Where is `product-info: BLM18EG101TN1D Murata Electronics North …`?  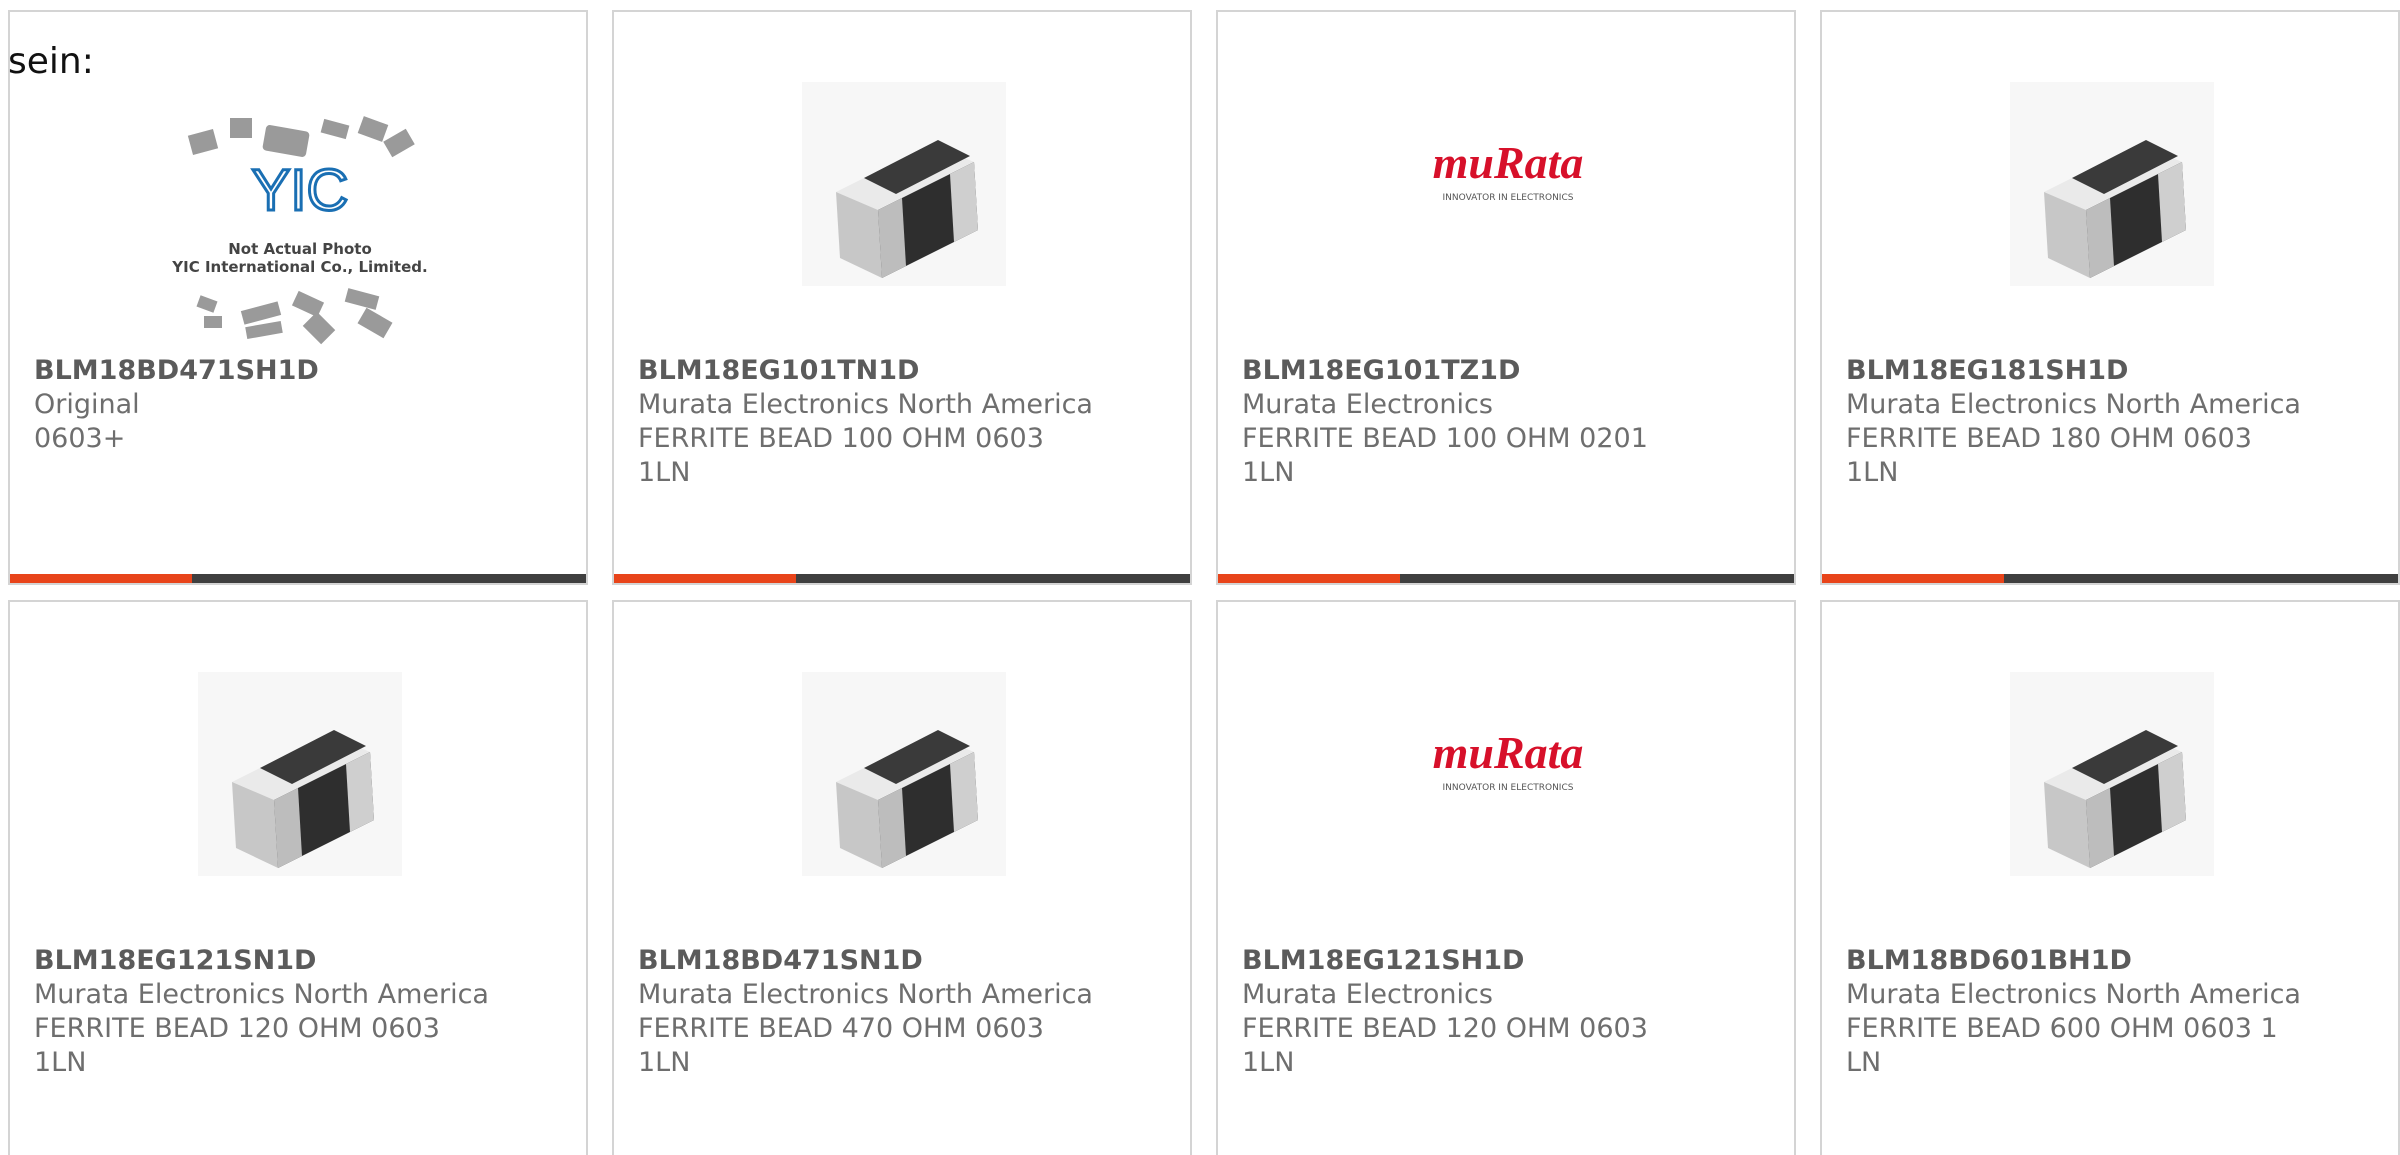
product-info: BLM18EG101TN1D Murata Electronics North … is located at coordinates (904, 422).